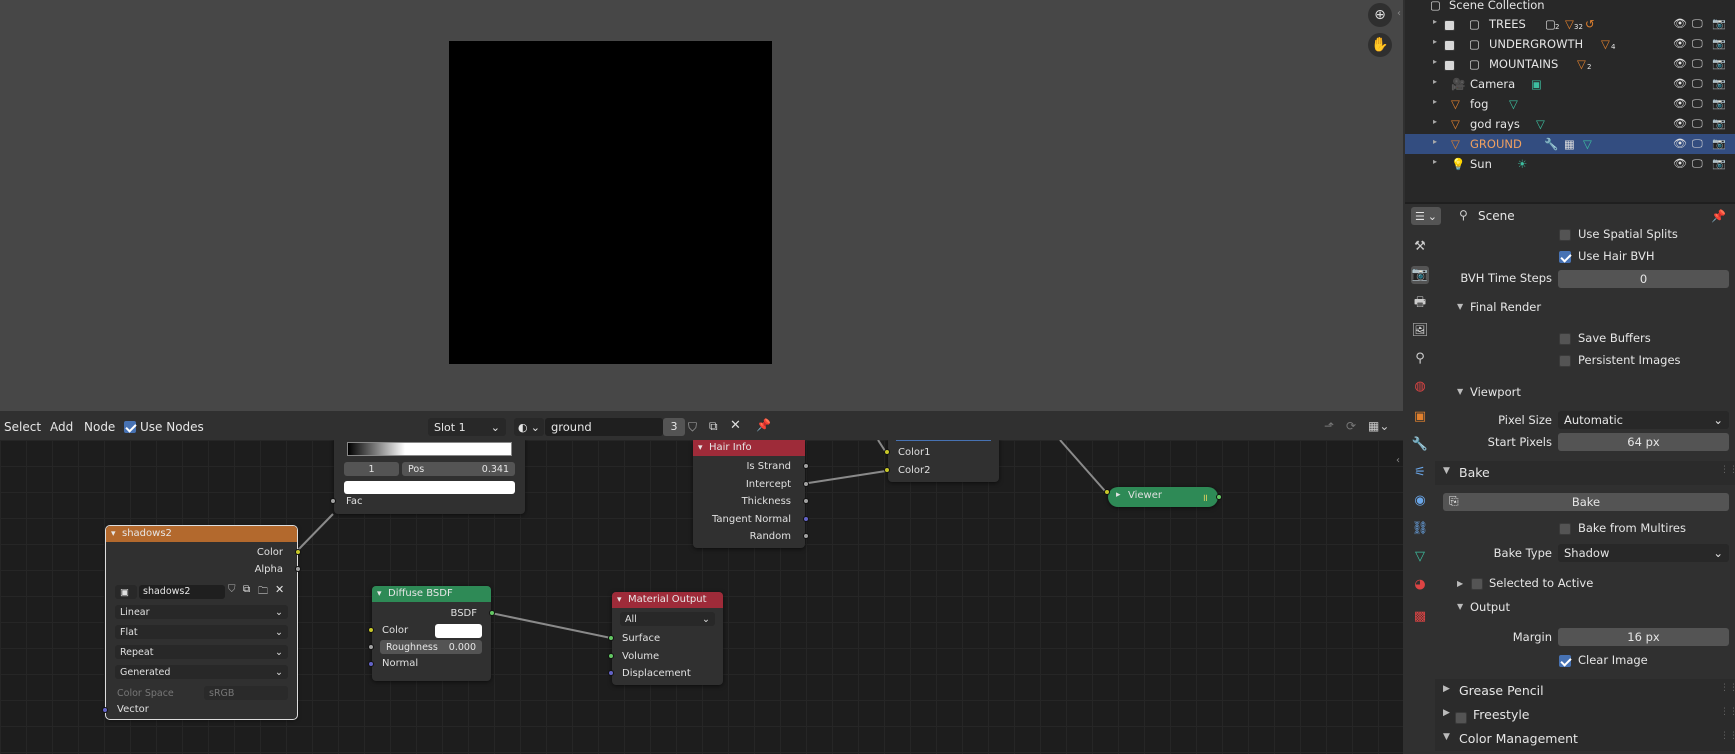 Image resolution: width=1735 pixels, height=754 pixels. I want to click on node-title: Hair Info, so click(749, 448).